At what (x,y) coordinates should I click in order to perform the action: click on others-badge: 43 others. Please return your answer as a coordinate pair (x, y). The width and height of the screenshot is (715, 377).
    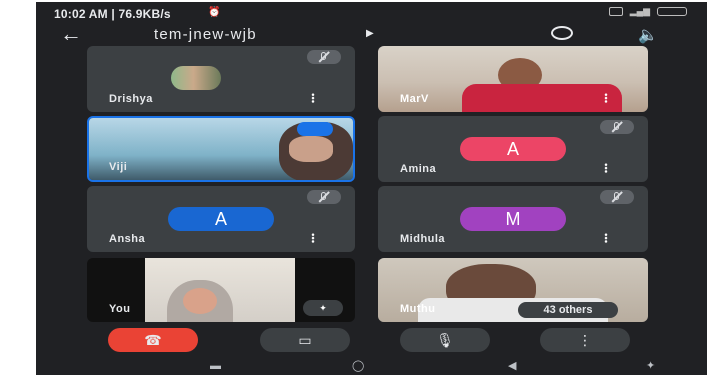
    Looking at the image, I should click on (568, 310).